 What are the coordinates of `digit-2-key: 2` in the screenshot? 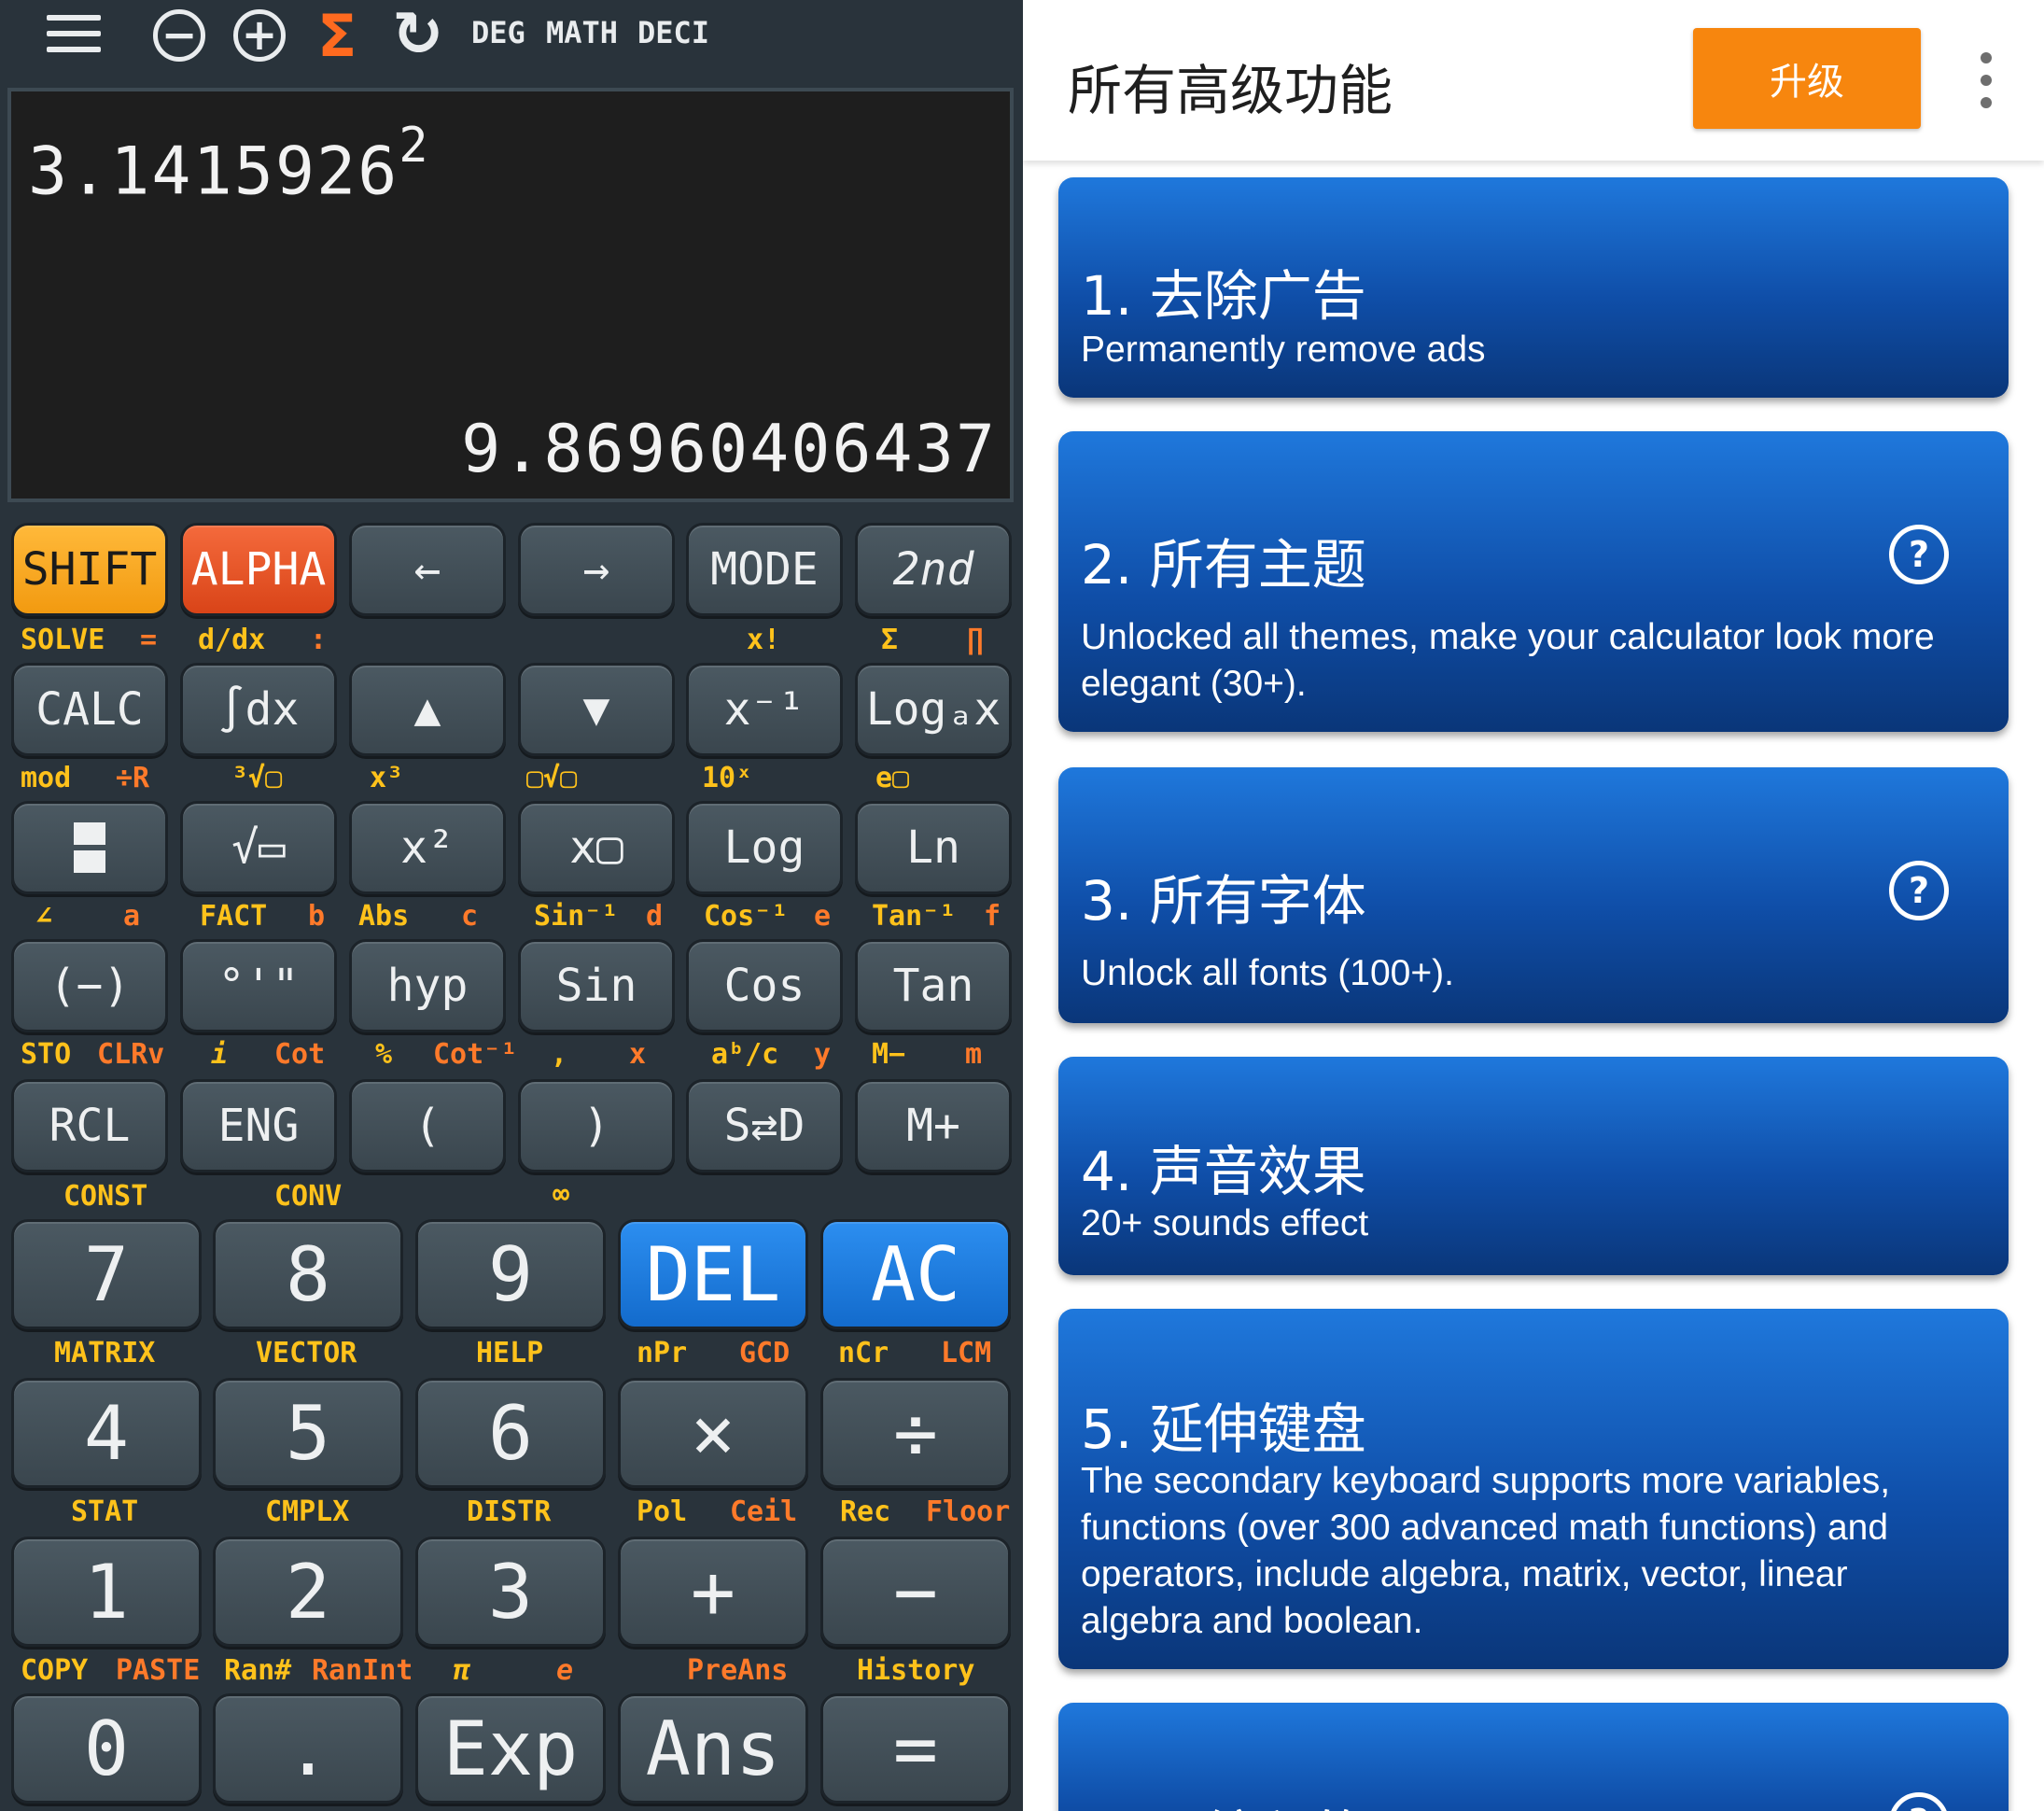 It's located at (308, 1592).